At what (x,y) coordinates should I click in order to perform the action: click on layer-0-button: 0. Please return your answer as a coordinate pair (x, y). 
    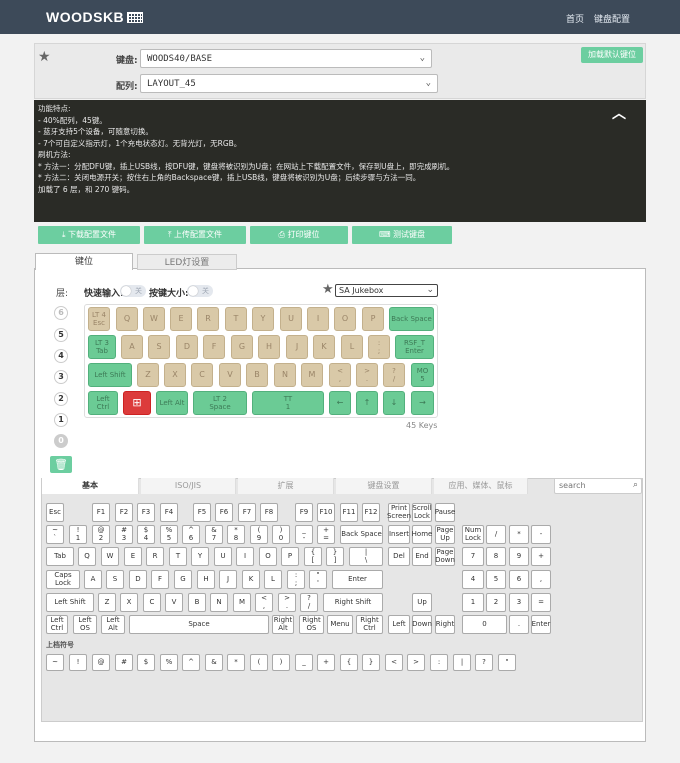
    Looking at the image, I should click on (61, 441).